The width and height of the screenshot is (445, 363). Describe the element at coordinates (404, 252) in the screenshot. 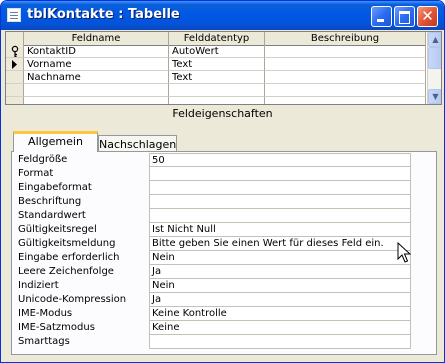

I see `mouse-cursor-icon` at that location.